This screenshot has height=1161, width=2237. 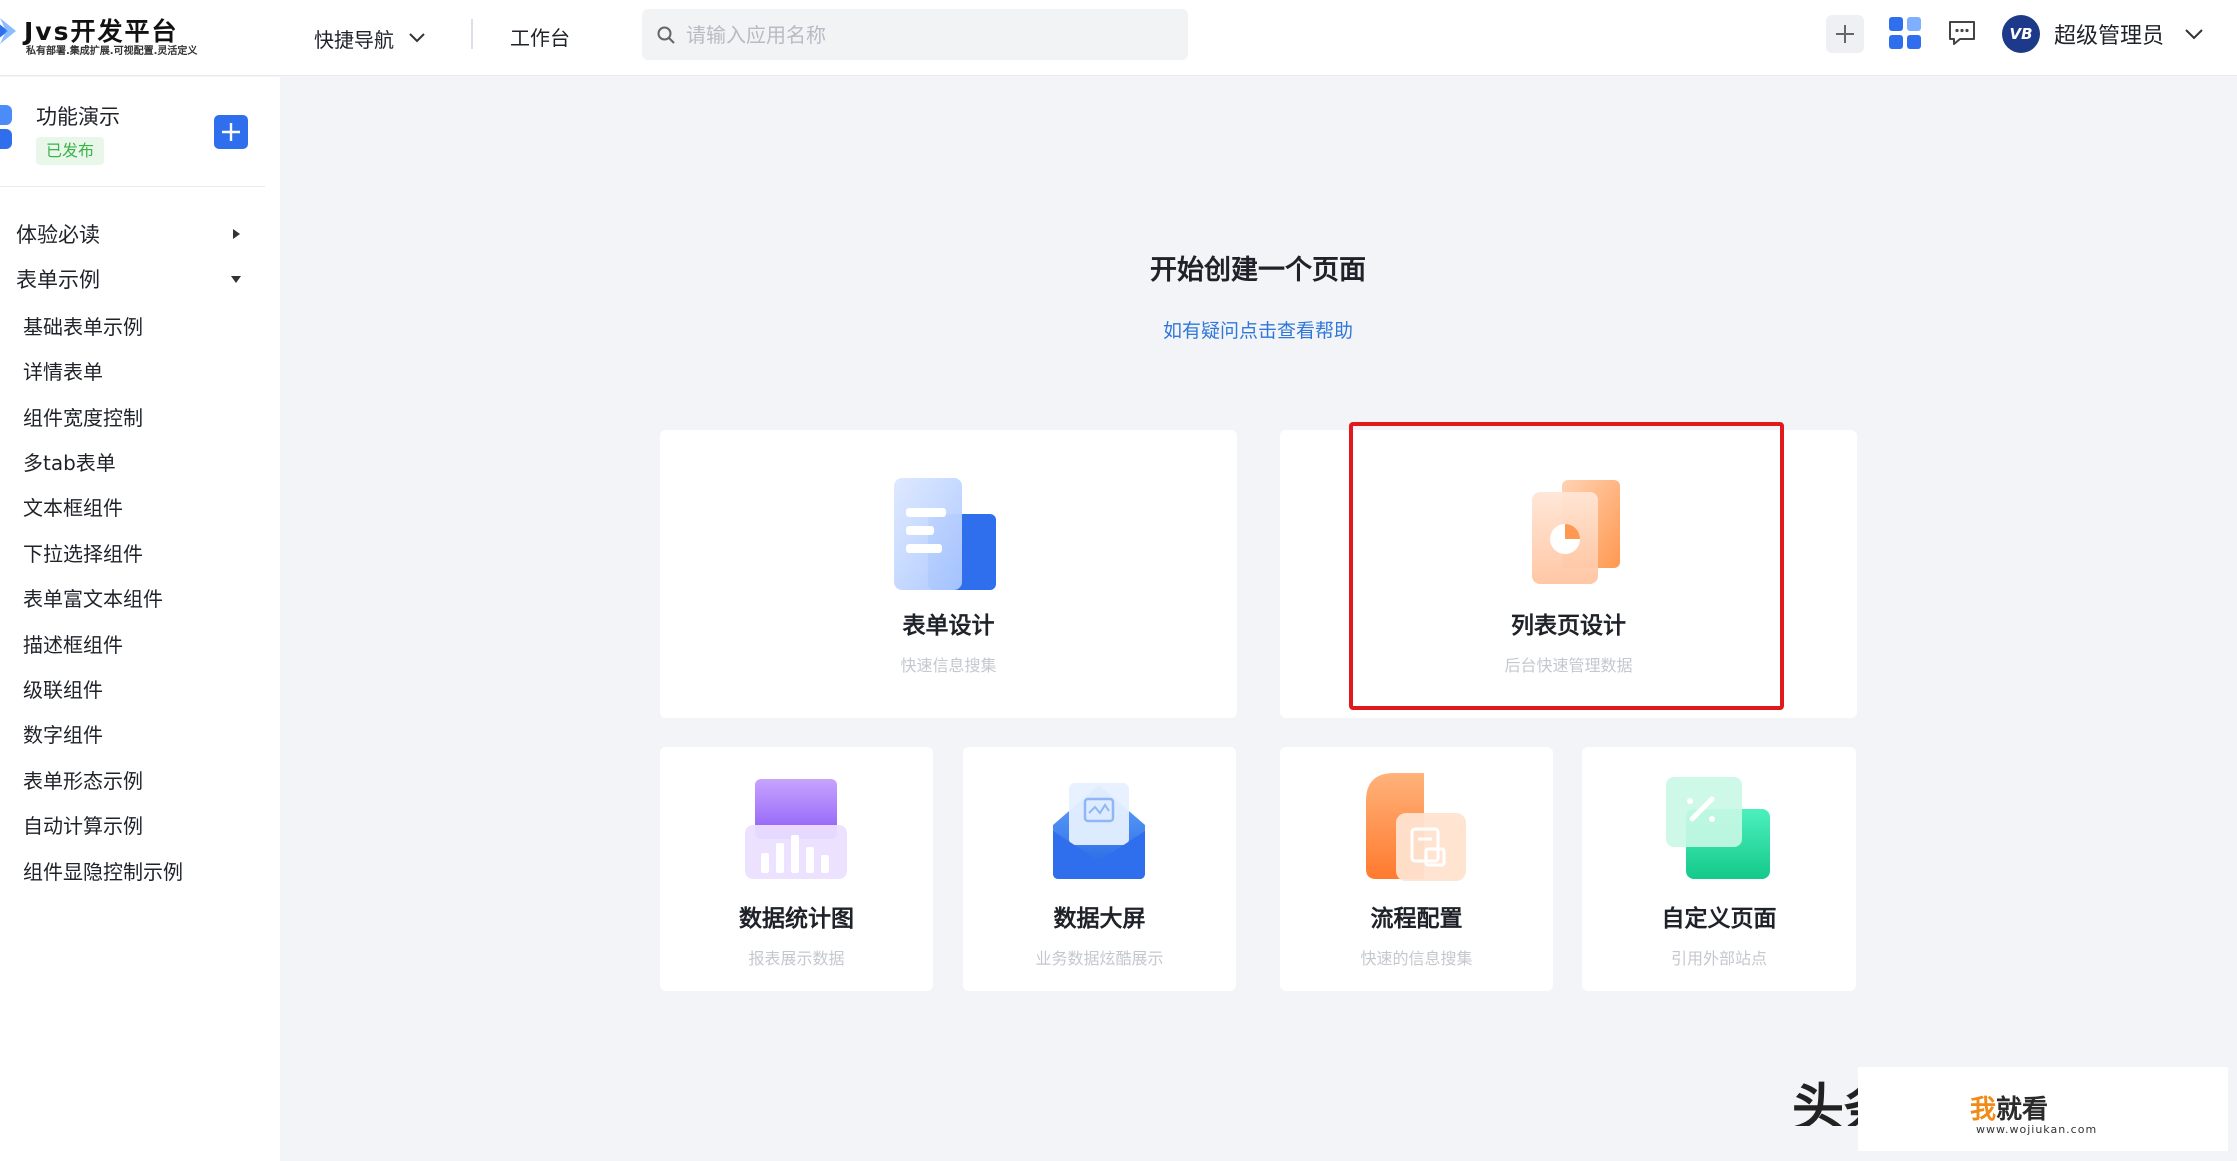 I want to click on form-design-icon, so click(x=945, y=534).